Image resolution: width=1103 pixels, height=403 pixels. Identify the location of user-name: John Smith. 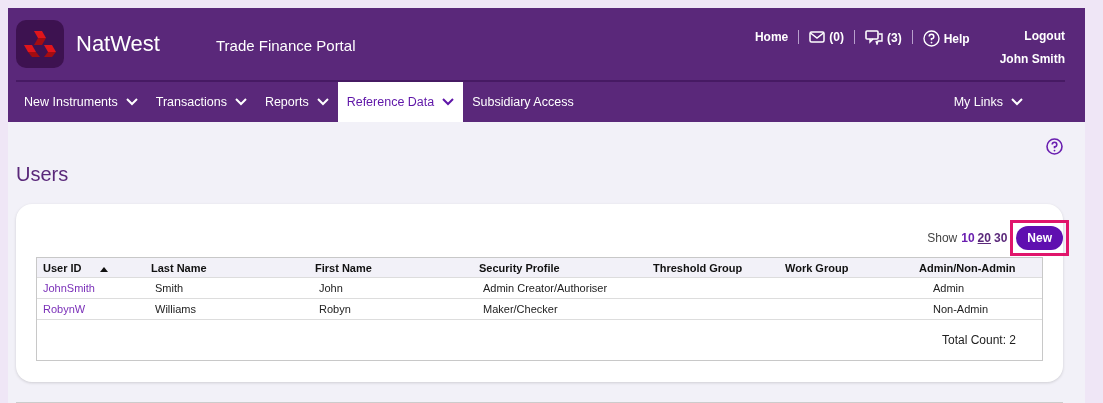
(1032, 59).